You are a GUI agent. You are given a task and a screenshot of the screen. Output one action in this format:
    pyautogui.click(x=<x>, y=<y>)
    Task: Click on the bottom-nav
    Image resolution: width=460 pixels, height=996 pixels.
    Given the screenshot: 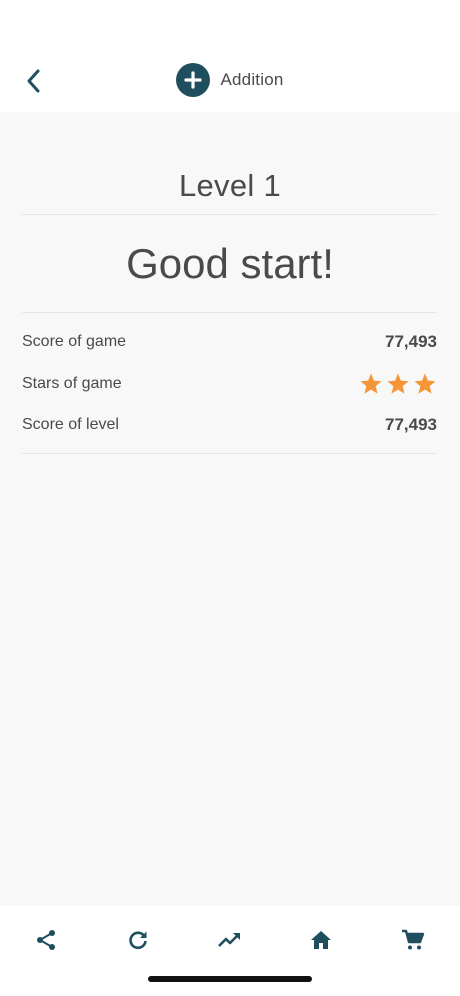 What is the action you would take?
    pyautogui.click(x=230, y=951)
    